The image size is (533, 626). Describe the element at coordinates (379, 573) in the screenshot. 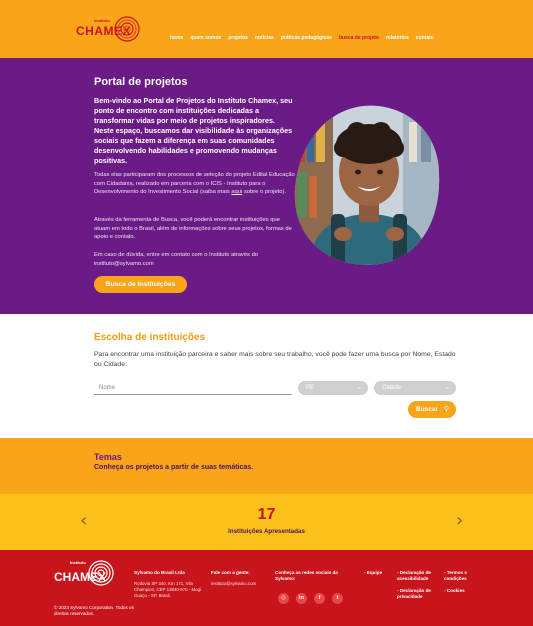

I see `footer-link-equipe: - Equipe` at that location.